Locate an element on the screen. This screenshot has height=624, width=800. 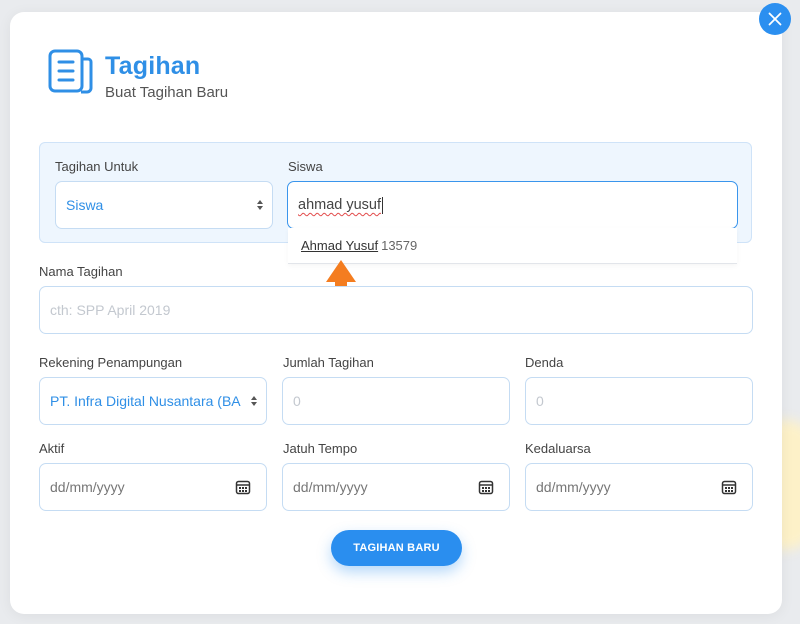
suggestion-item: Ahmad Yusuf 13579 is located at coordinates (359, 245).